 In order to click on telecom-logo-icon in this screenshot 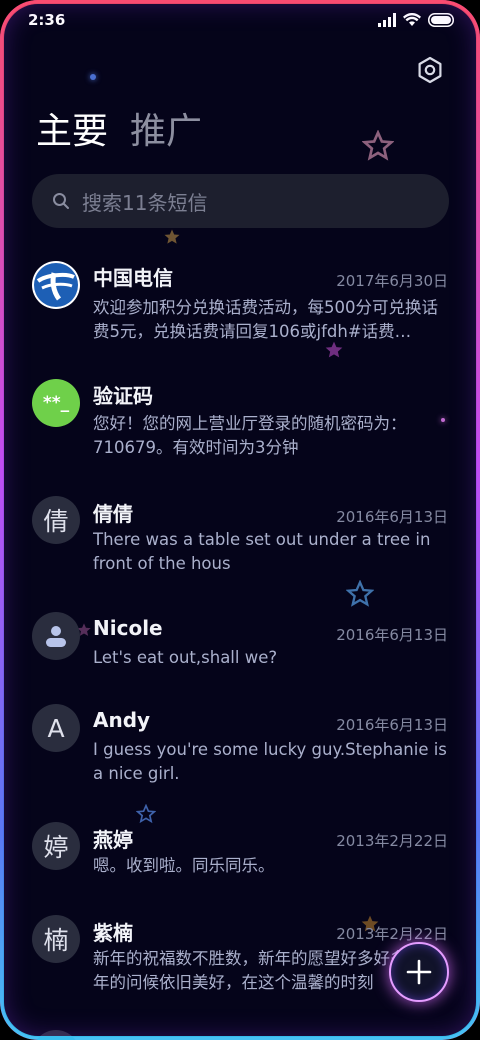, I will do `click(56, 285)`.